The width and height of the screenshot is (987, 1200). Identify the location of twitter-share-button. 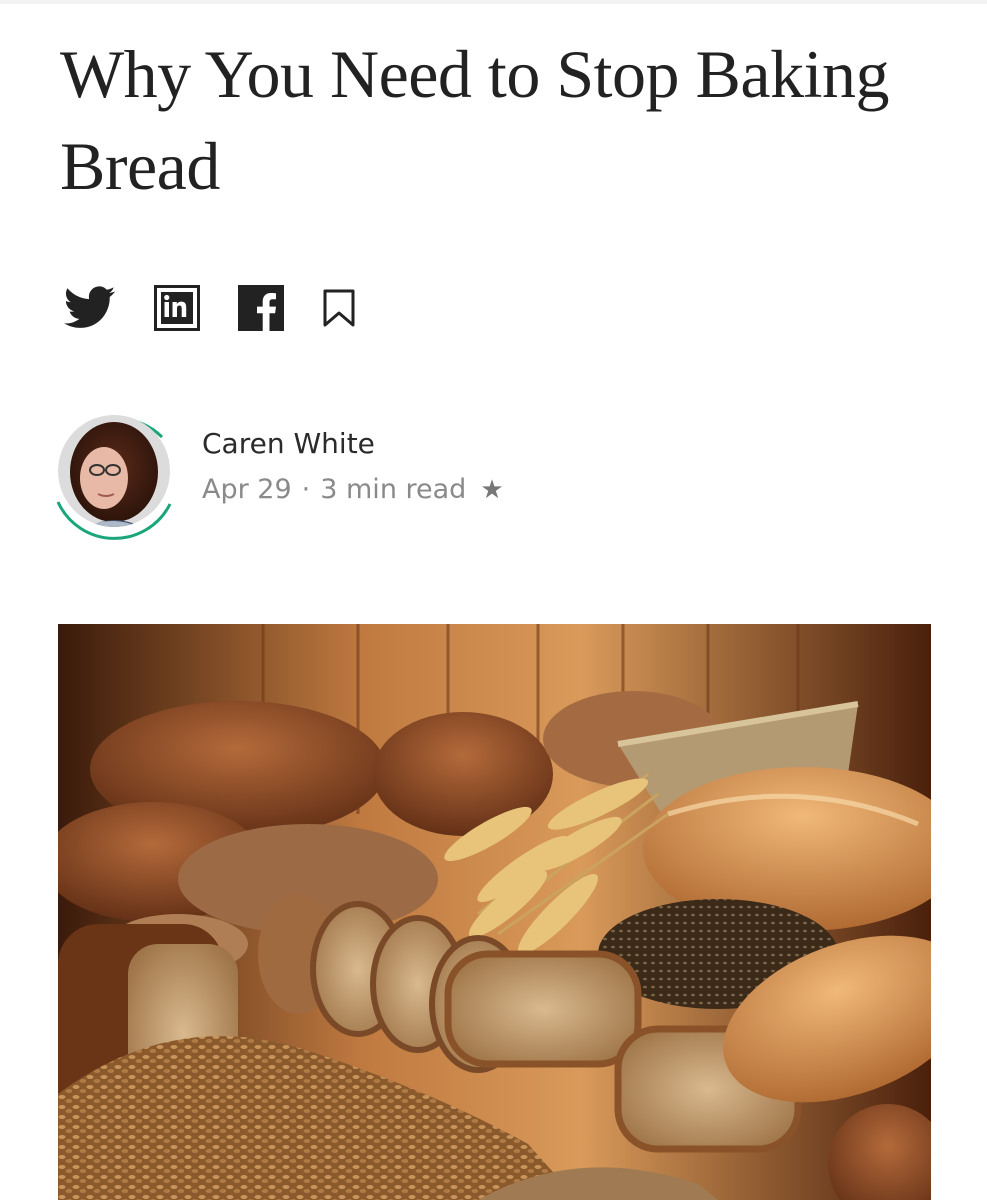
(90, 308).